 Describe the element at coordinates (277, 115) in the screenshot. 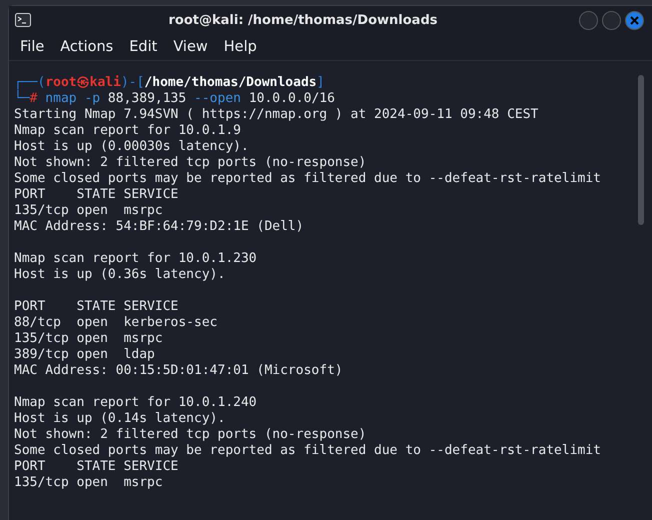

I see `output-line: Starting Nmap 7.94SVN ( https://nmap.org ) at 2024-09-11 09:48 CEST` at that location.